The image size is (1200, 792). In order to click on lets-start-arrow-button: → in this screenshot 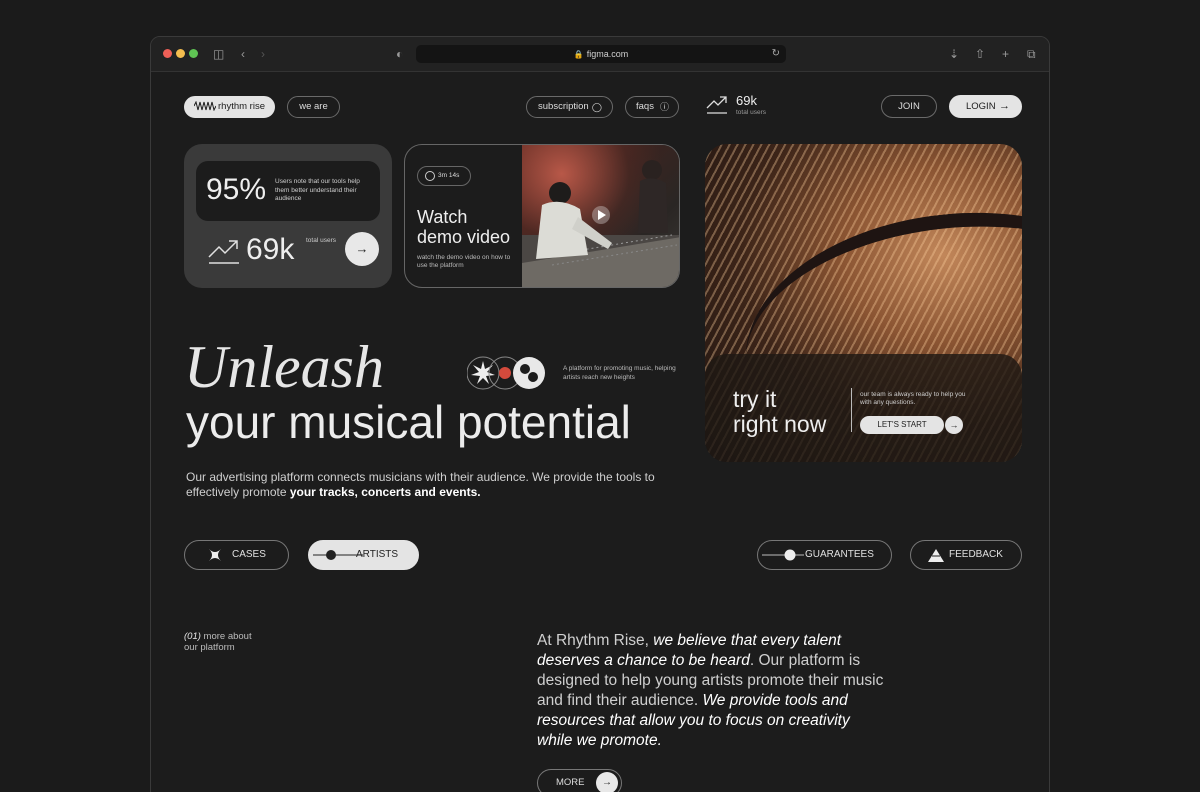, I will do `click(954, 425)`.